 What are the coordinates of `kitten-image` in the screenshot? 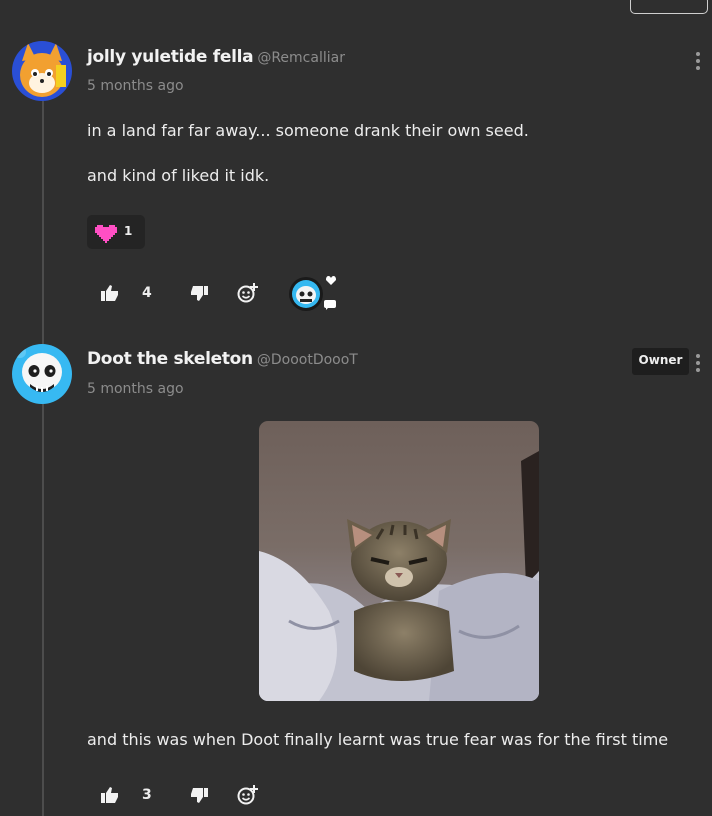 It's located at (399, 561).